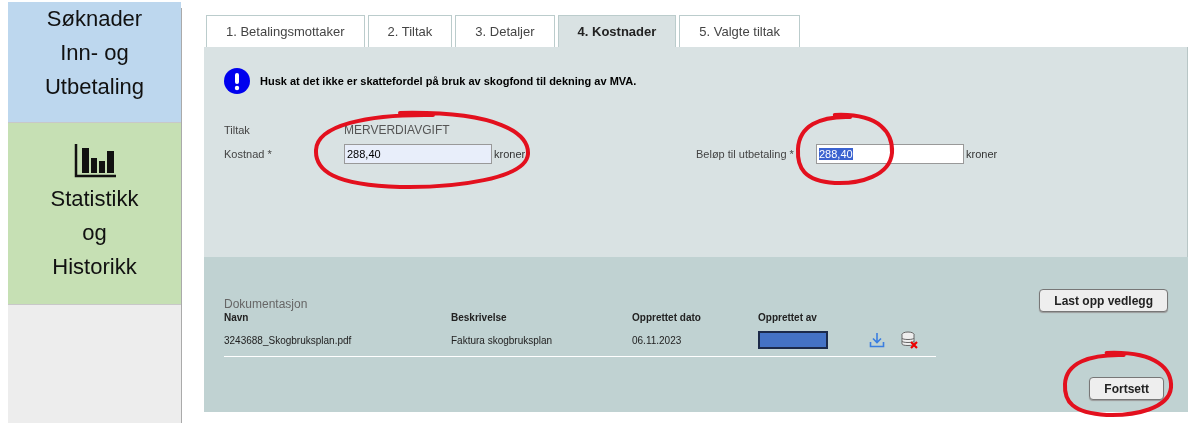 Image resolution: width=1200 pixels, height=423 pixels. I want to click on table-cell: Faktura skogbruksplan, so click(502, 340).